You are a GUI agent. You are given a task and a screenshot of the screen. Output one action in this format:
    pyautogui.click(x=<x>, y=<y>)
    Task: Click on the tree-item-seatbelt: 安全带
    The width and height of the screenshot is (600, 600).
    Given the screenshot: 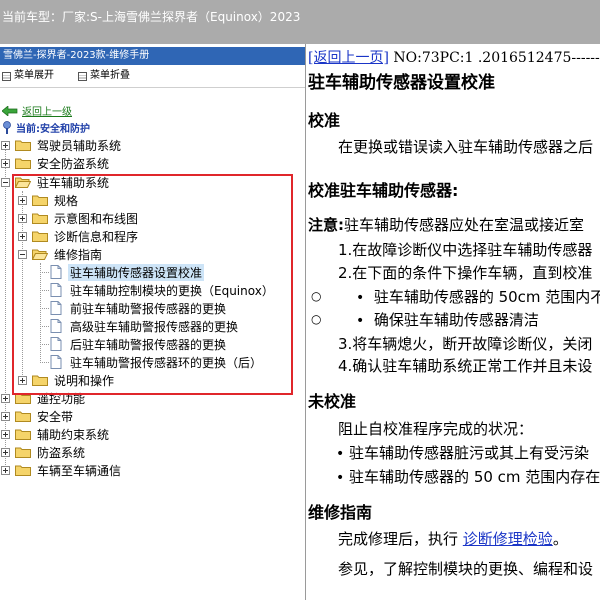 What is the action you would take?
    pyautogui.click(x=37, y=416)
    